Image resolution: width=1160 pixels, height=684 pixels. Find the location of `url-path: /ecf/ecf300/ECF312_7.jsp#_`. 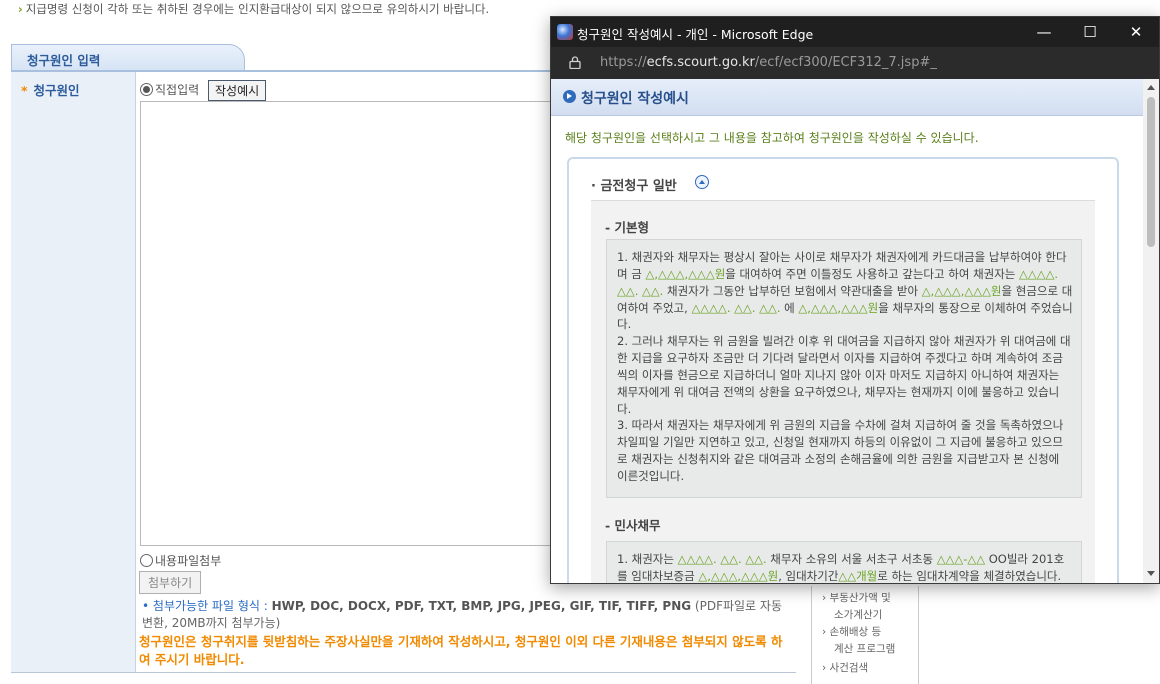

url-path: /ecf/ecf300/ECF312_7.jsp#_ is located at coordinates (845, 62).